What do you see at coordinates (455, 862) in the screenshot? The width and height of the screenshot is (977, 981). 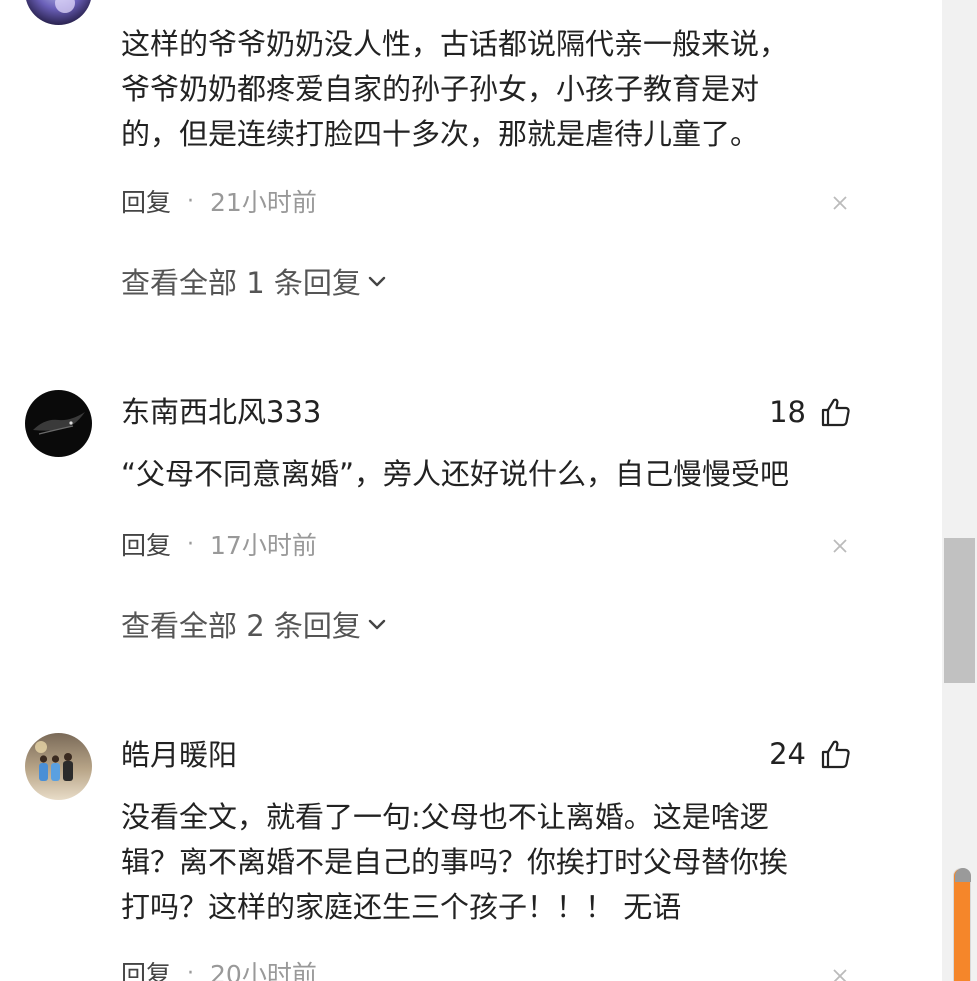 I see `comment-text-line: 辑？离不离婚不是自己的事吗？你挨打时父母替你挨` at bounding box center [455, 862].